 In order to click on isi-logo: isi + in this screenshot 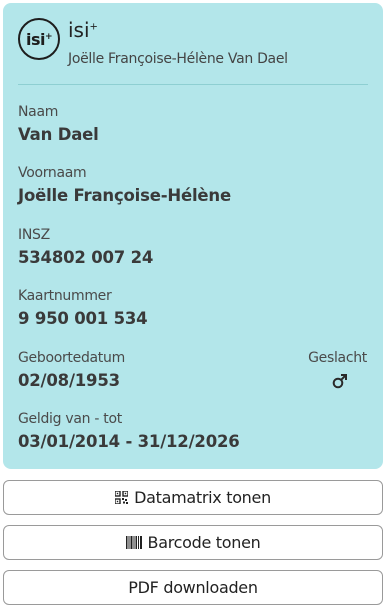, I will do `click(39, 39)`.